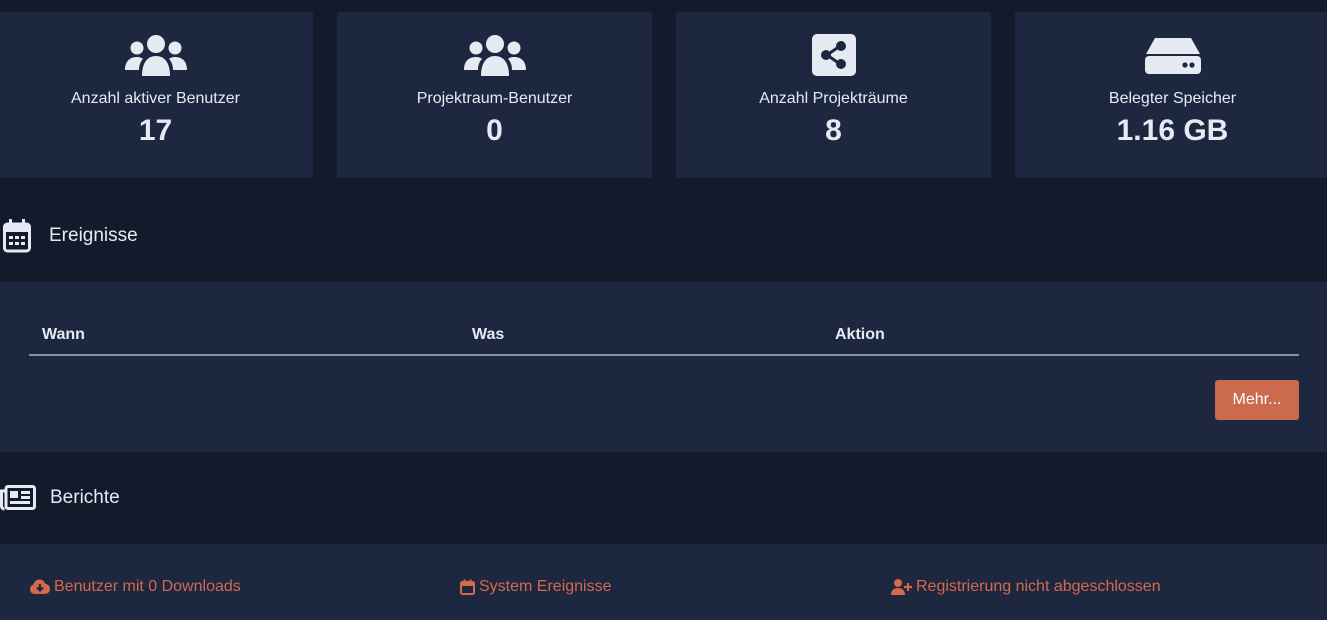 Image resolution: width=1327 pixels, height=620 pixels. Describe the element at coordinates (663, 498) in the screenshot. I see `reports-header: Berichte` at that location.